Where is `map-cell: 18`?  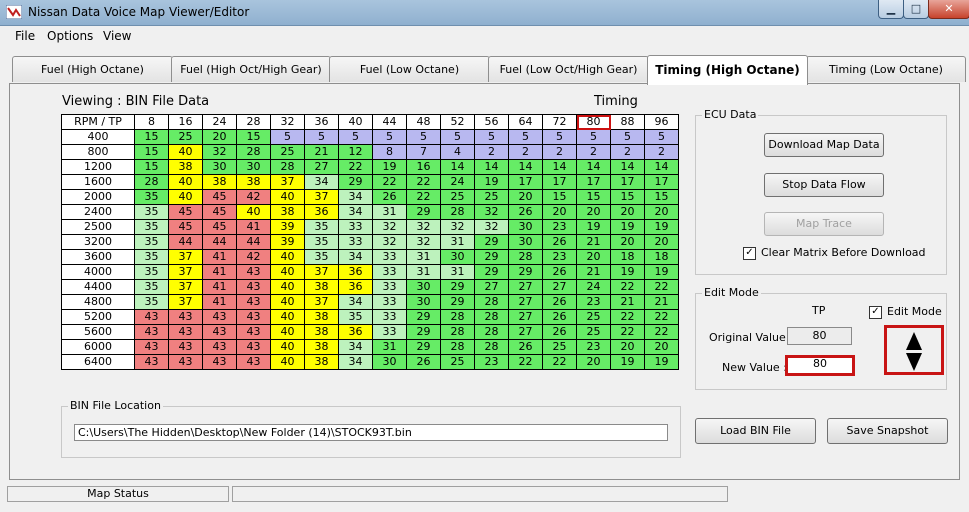
map-cell: 18 is located at coordinates (661, 257).